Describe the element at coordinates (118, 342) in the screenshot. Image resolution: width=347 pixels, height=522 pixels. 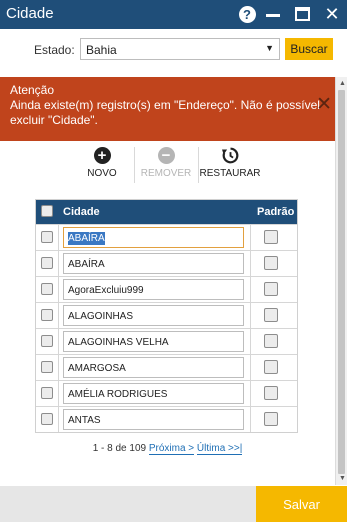
I see `city-name-value: ALAGOINHAS VELHA` at that location.